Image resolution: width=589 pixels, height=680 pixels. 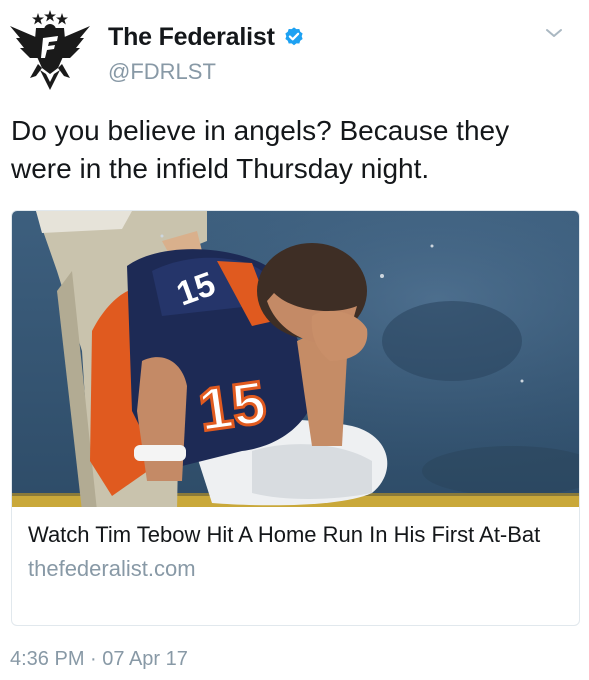 I want to click on timestamp: 4:36 PM · 07 Apr 17, so click(x=99, y=659).